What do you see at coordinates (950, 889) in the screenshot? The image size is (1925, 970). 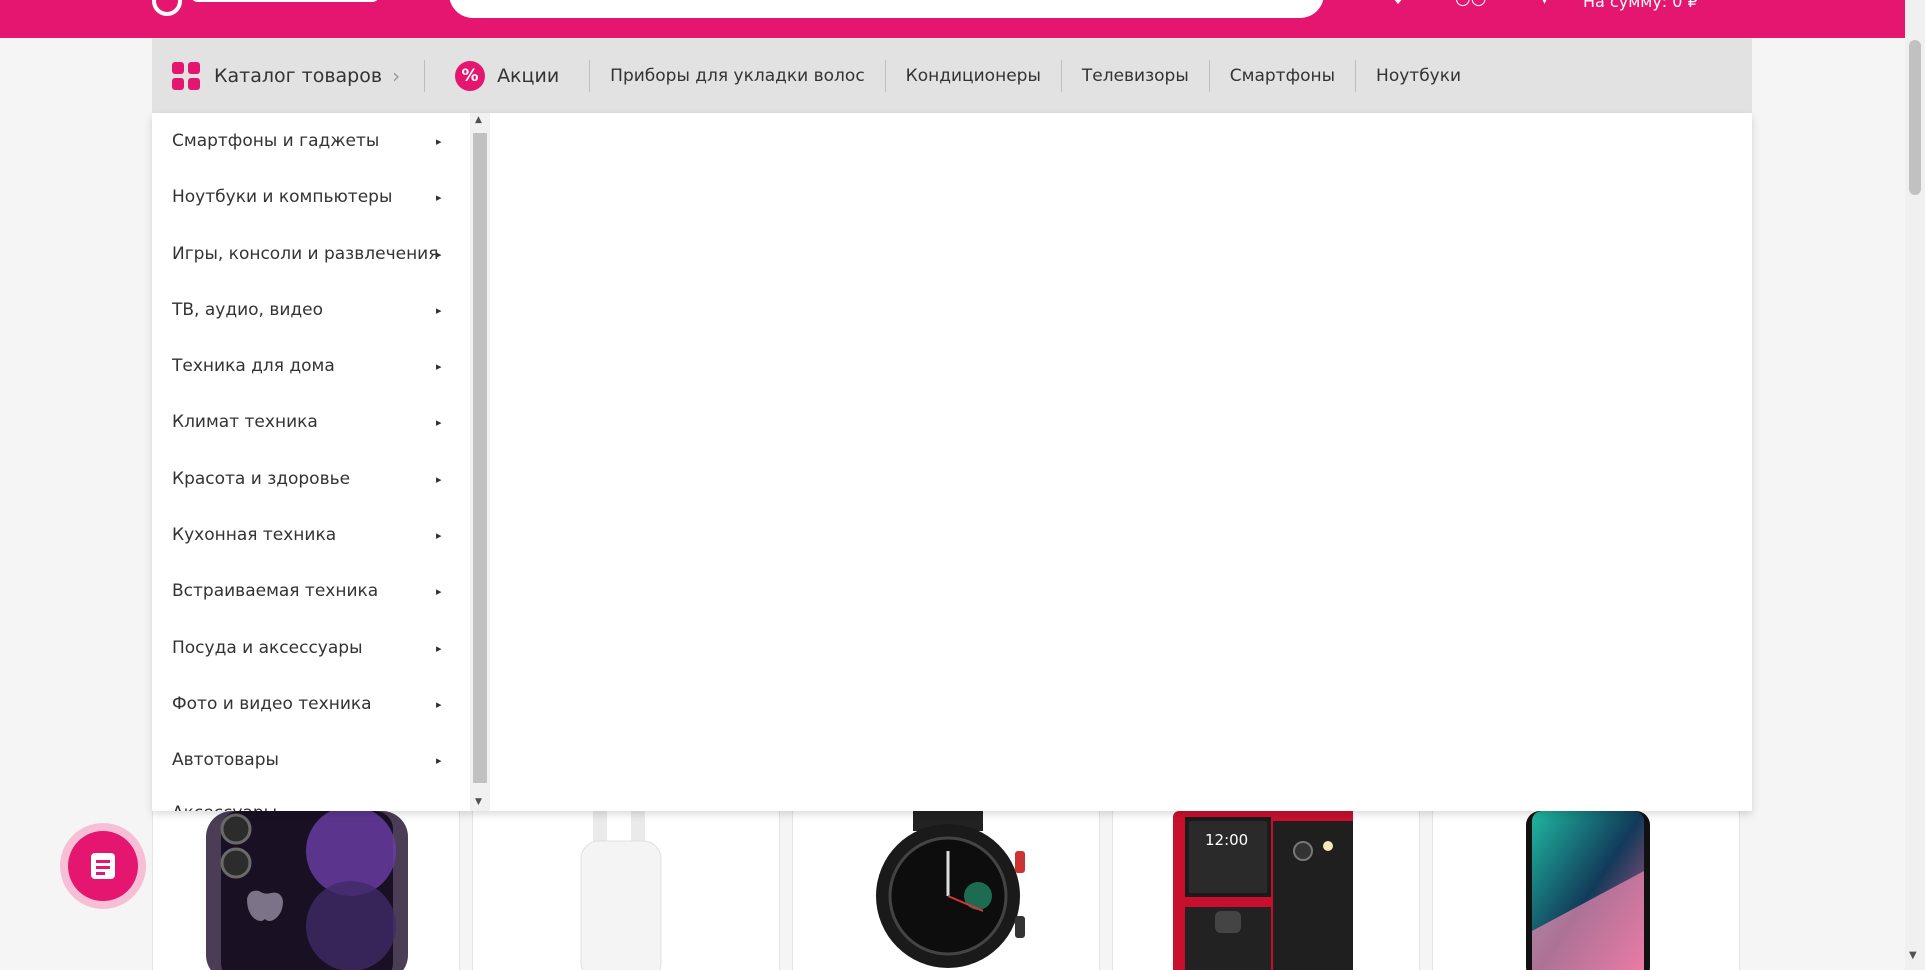 I see `smartwatch-image` at bounding box center [950, 889].